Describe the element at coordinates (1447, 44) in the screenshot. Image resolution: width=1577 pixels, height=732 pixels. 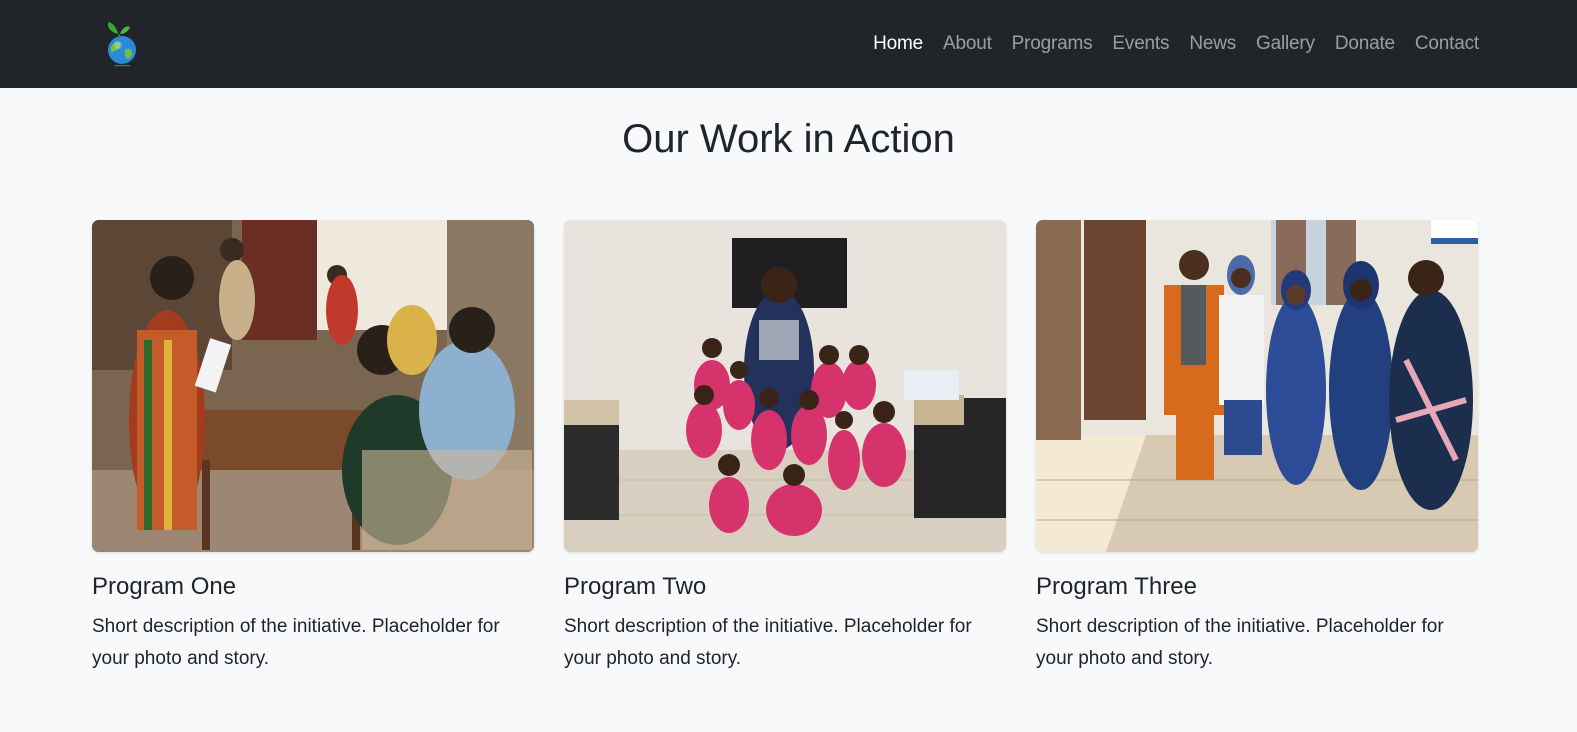
I see `nav-link-contact: Contact` at that location.